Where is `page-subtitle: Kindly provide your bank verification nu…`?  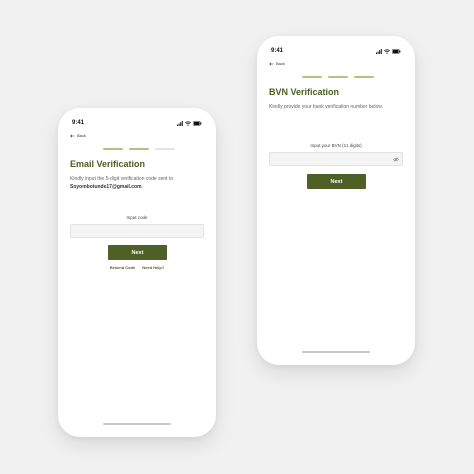 page-subtitle: Kindly provide your bank verification nu… is located at coordinates (326, 107).